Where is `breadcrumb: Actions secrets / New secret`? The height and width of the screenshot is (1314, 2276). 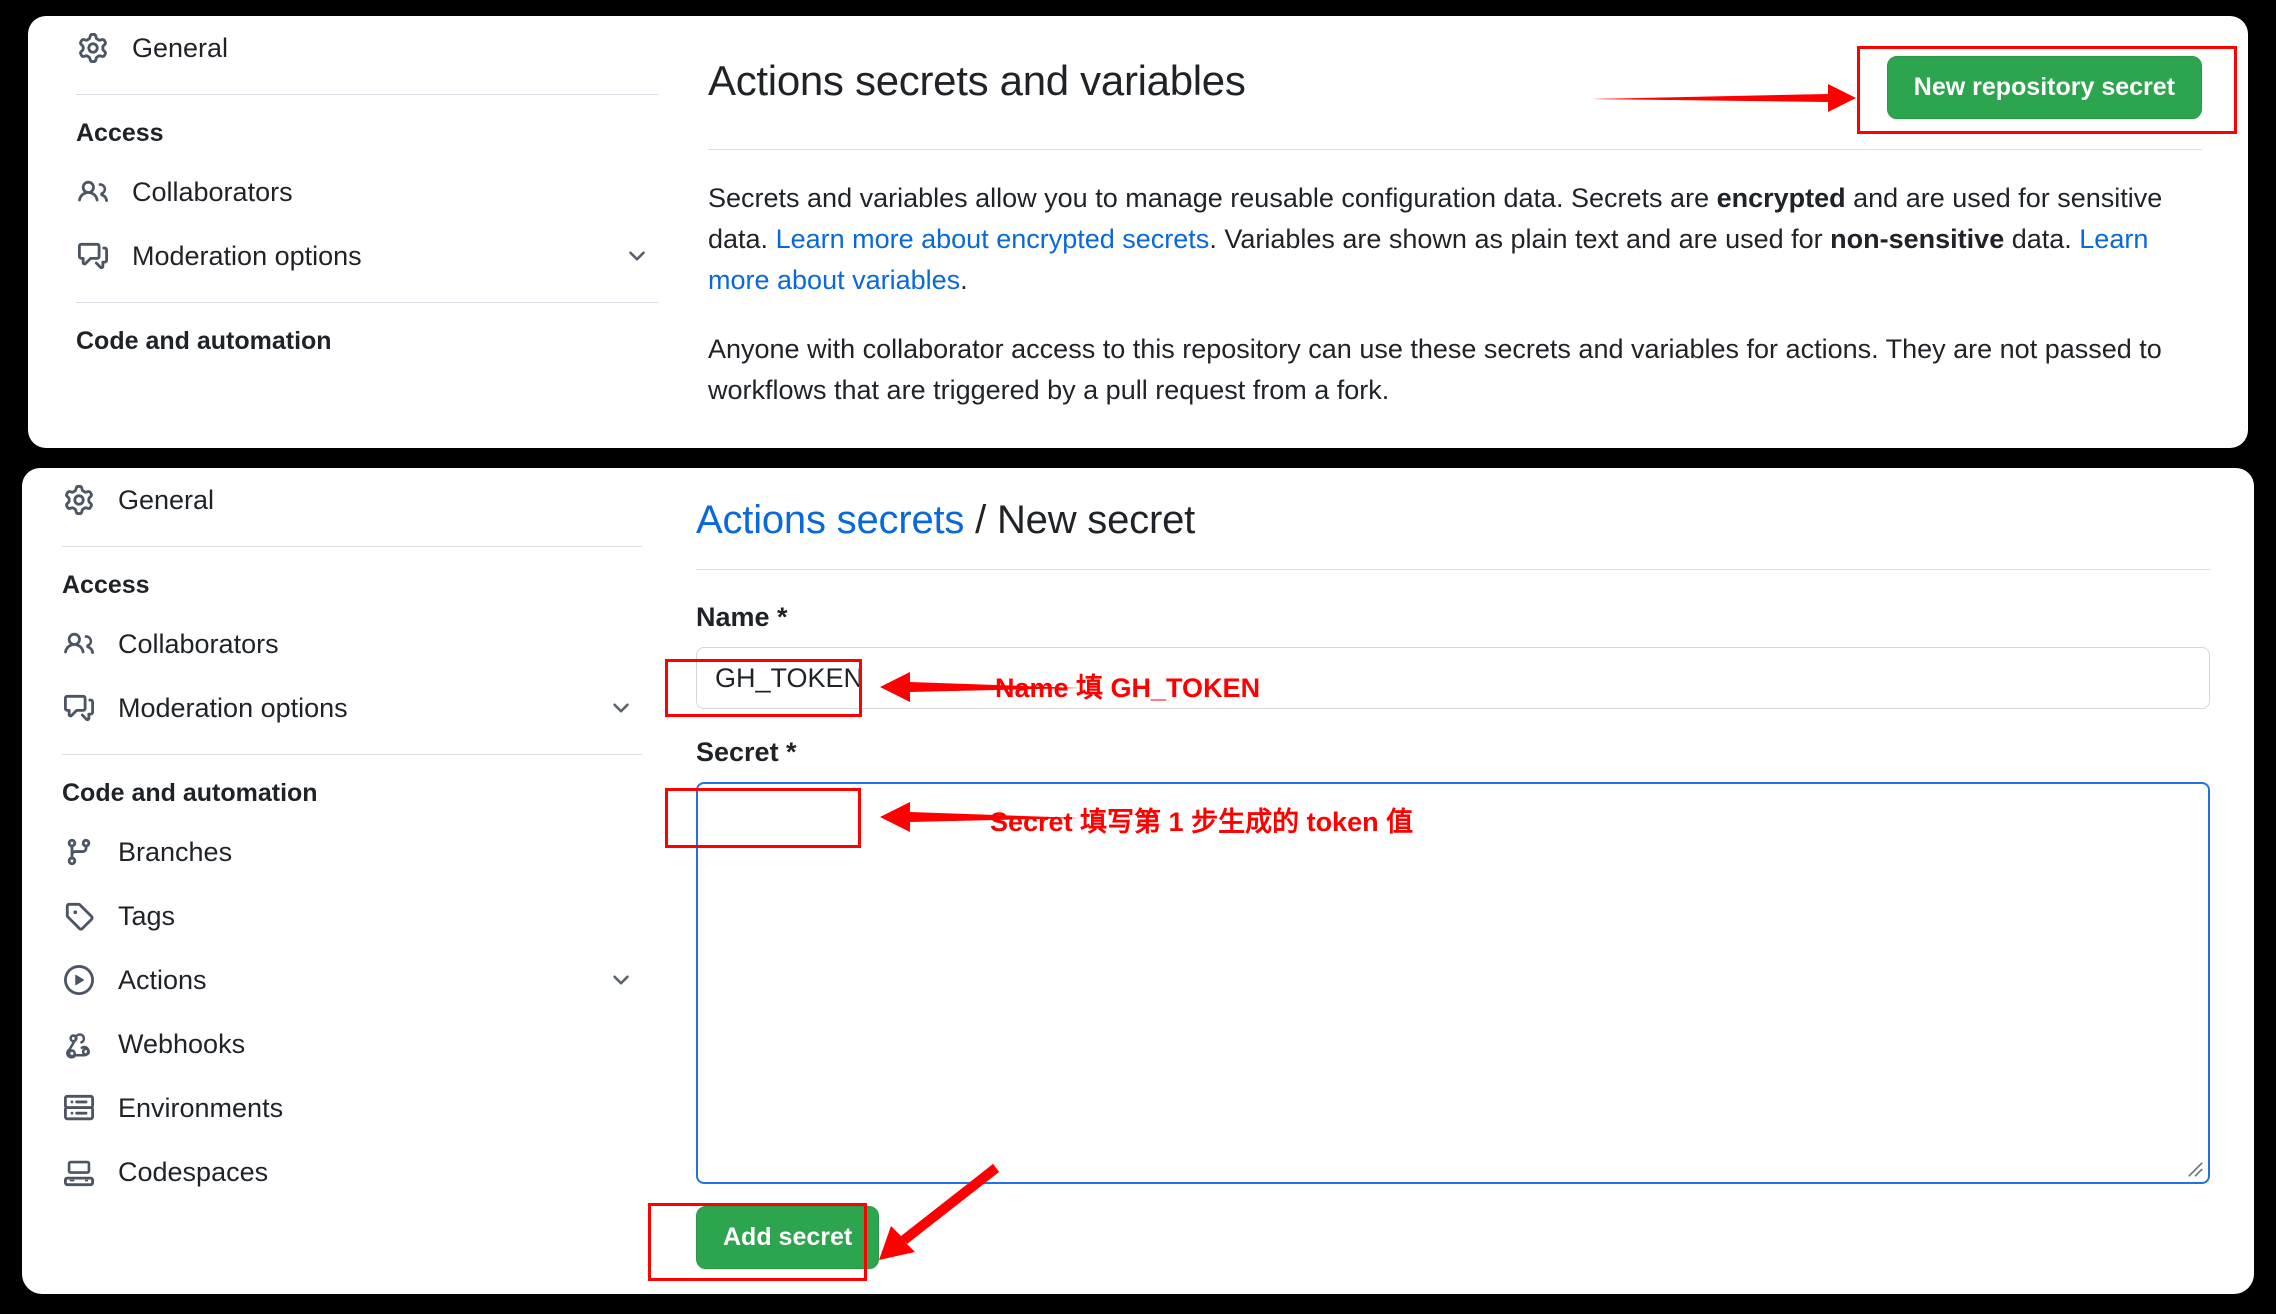
breadcrumb: Actions secrets / New secret is located at coordinates (1453, 520).